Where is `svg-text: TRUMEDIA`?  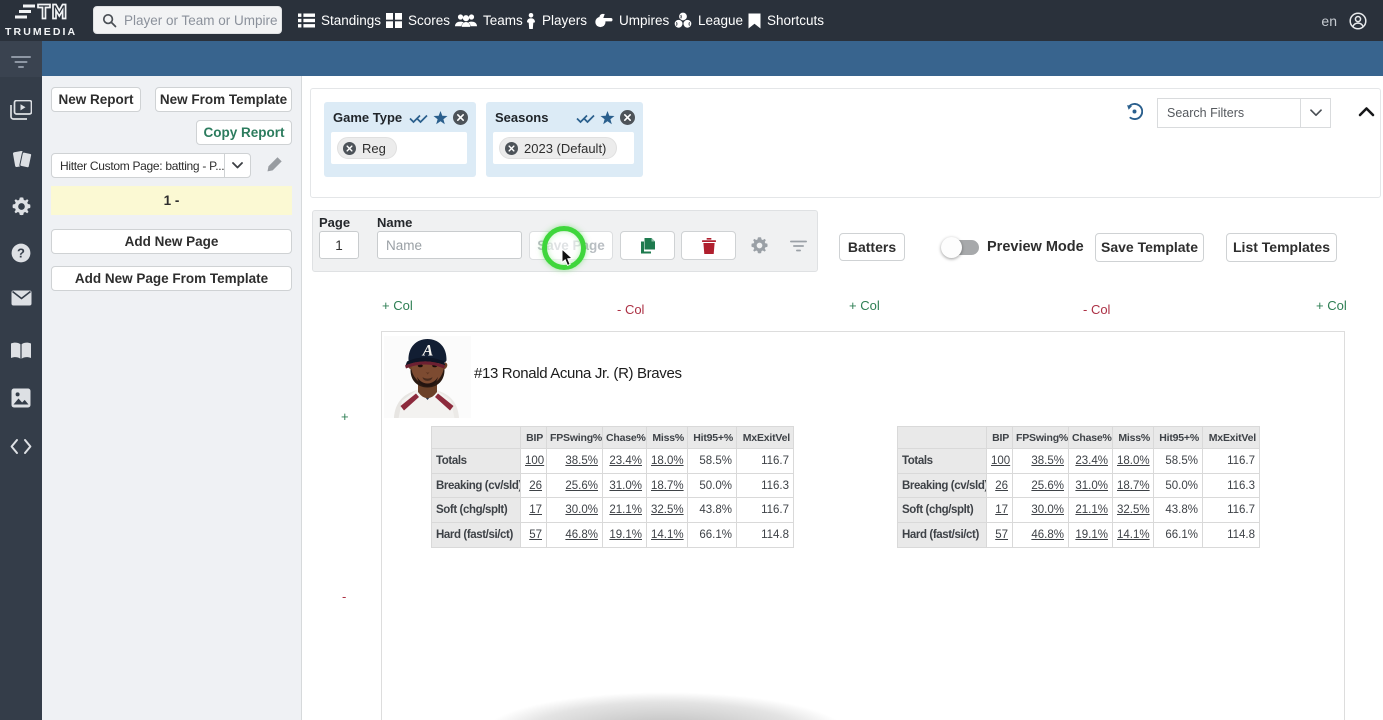
svg-text: TRUMEDIA is located at coordinates (41, 32).